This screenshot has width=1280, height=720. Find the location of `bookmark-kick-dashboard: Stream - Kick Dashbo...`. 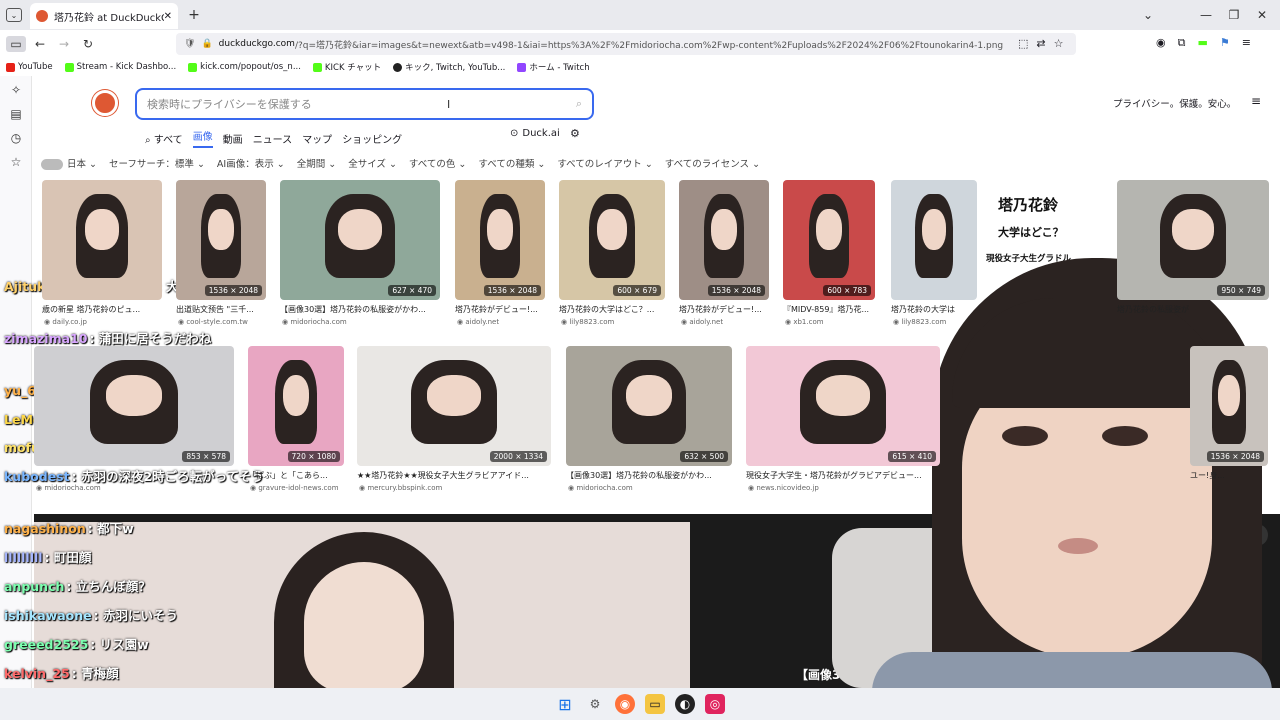

bookmark-kick-dashboard: Stream - Kick Dashbo... is located at coordinates (120, 67).